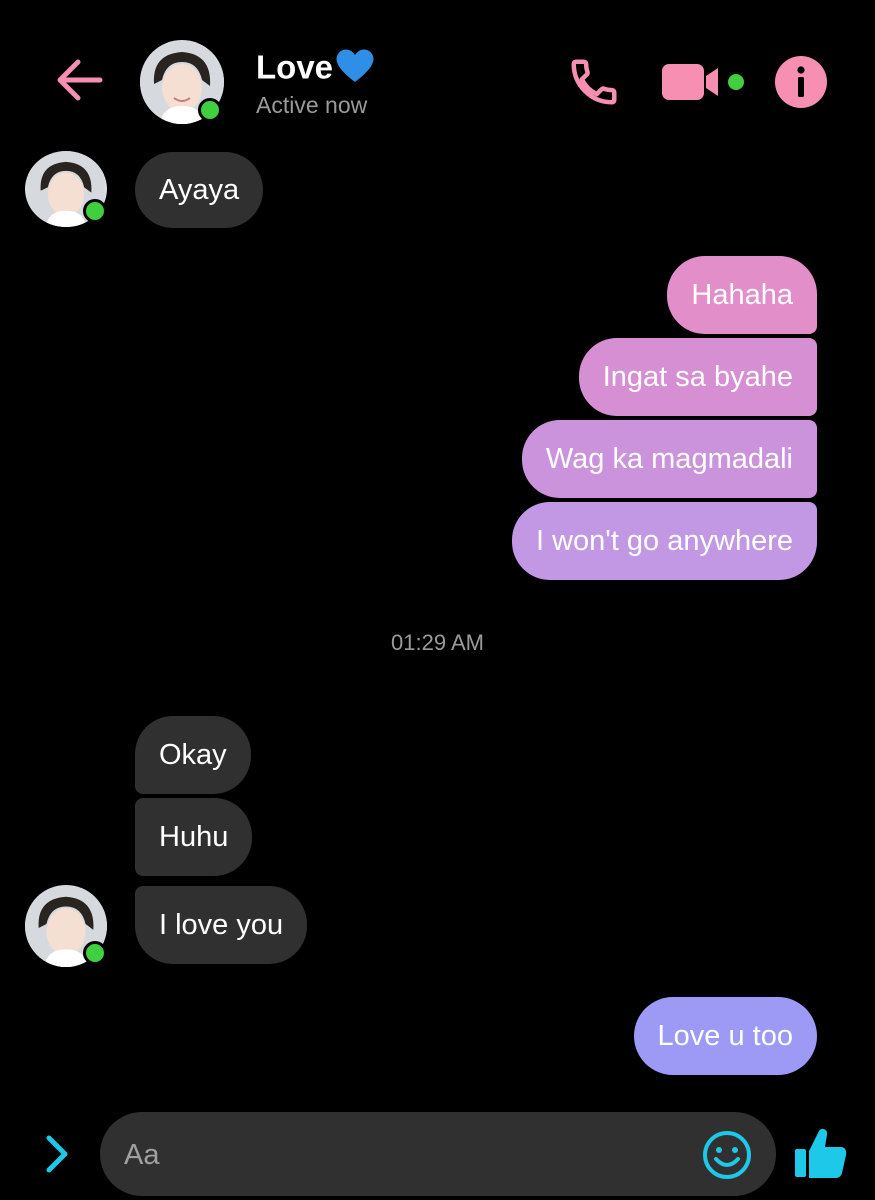 The image size is (875, 1200). I want to click on message-timestamp: 01:29 AM, so click(437, 642).